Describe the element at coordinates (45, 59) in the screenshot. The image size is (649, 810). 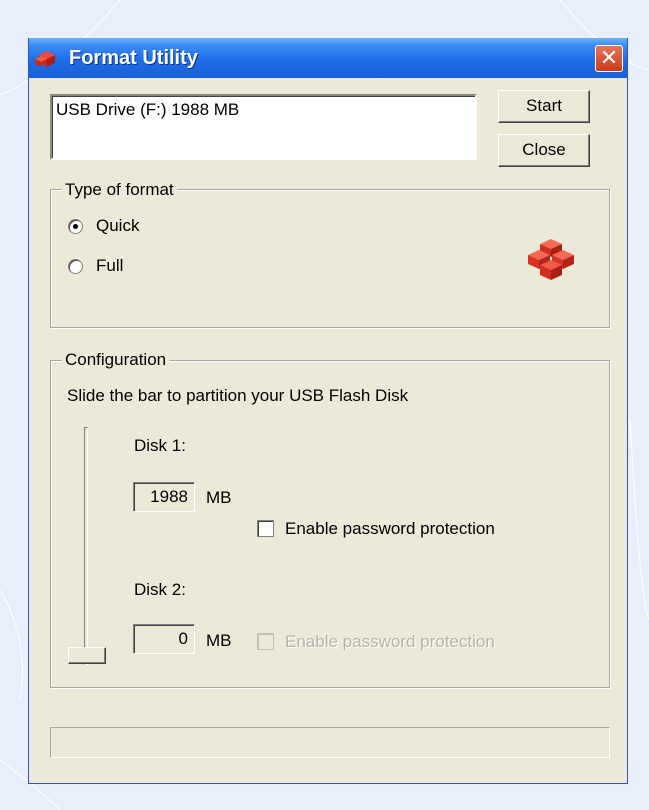
I see `app-logo-icon` at that location.